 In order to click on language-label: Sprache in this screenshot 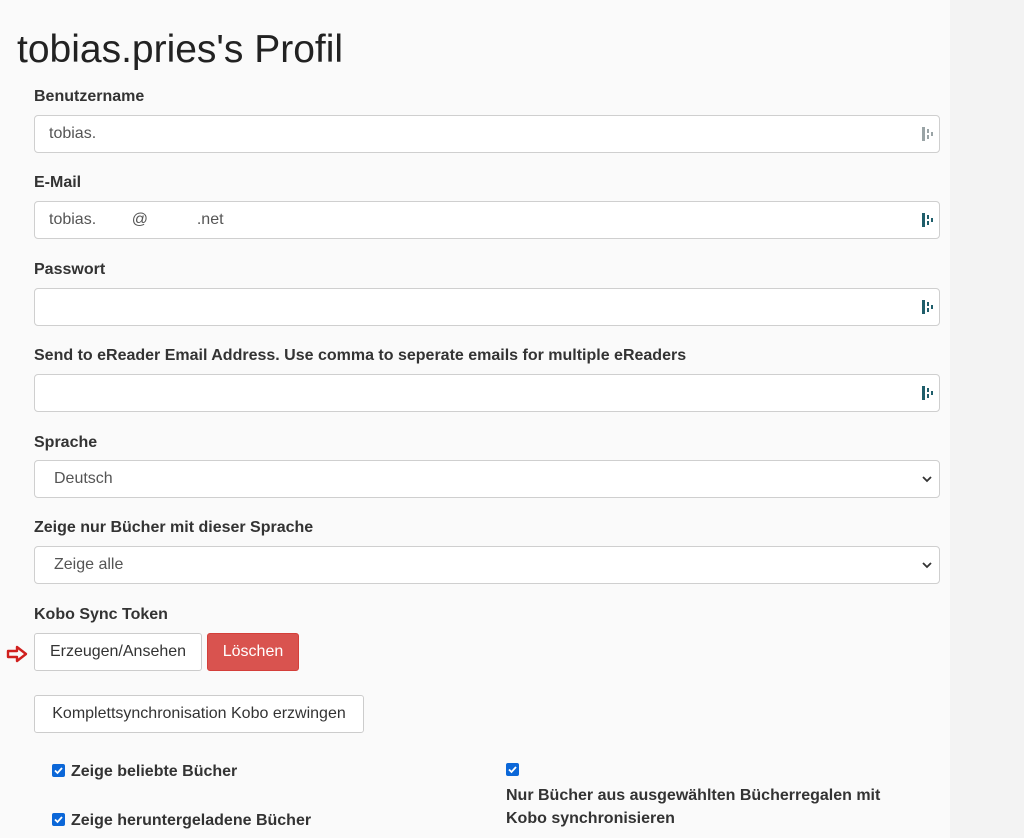, I will do `click(66, 442)`.